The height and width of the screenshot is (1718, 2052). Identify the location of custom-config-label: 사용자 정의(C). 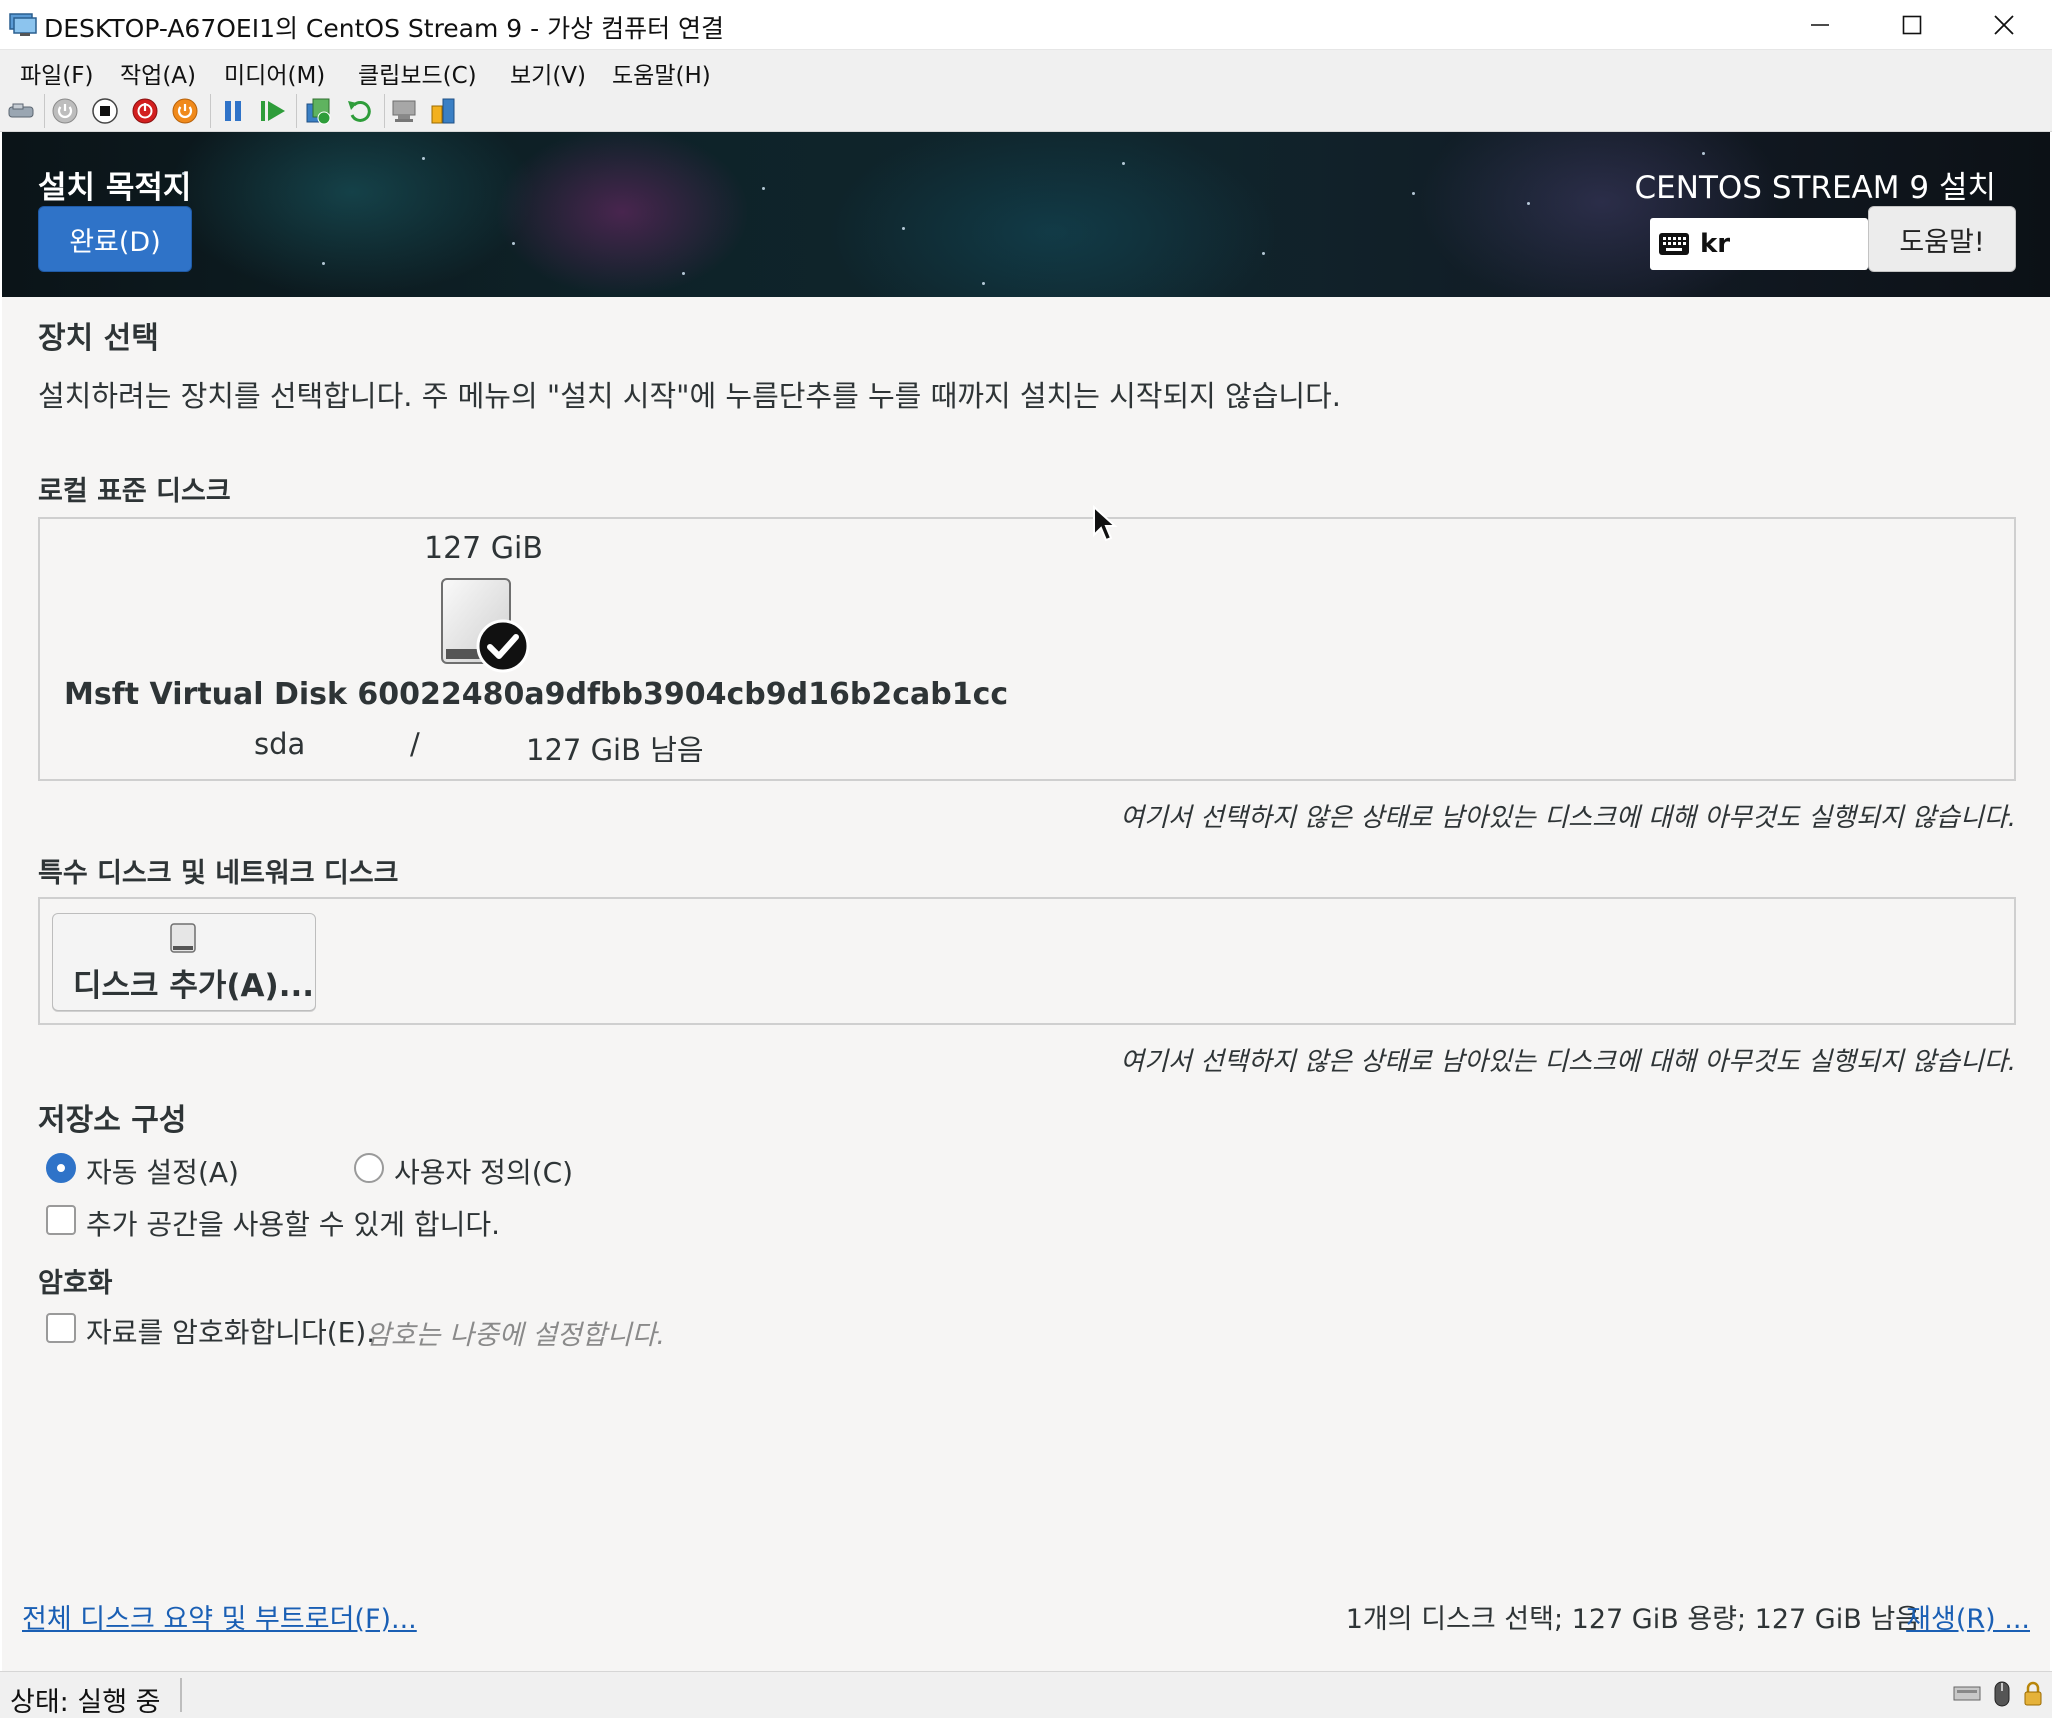
(483, 1171).